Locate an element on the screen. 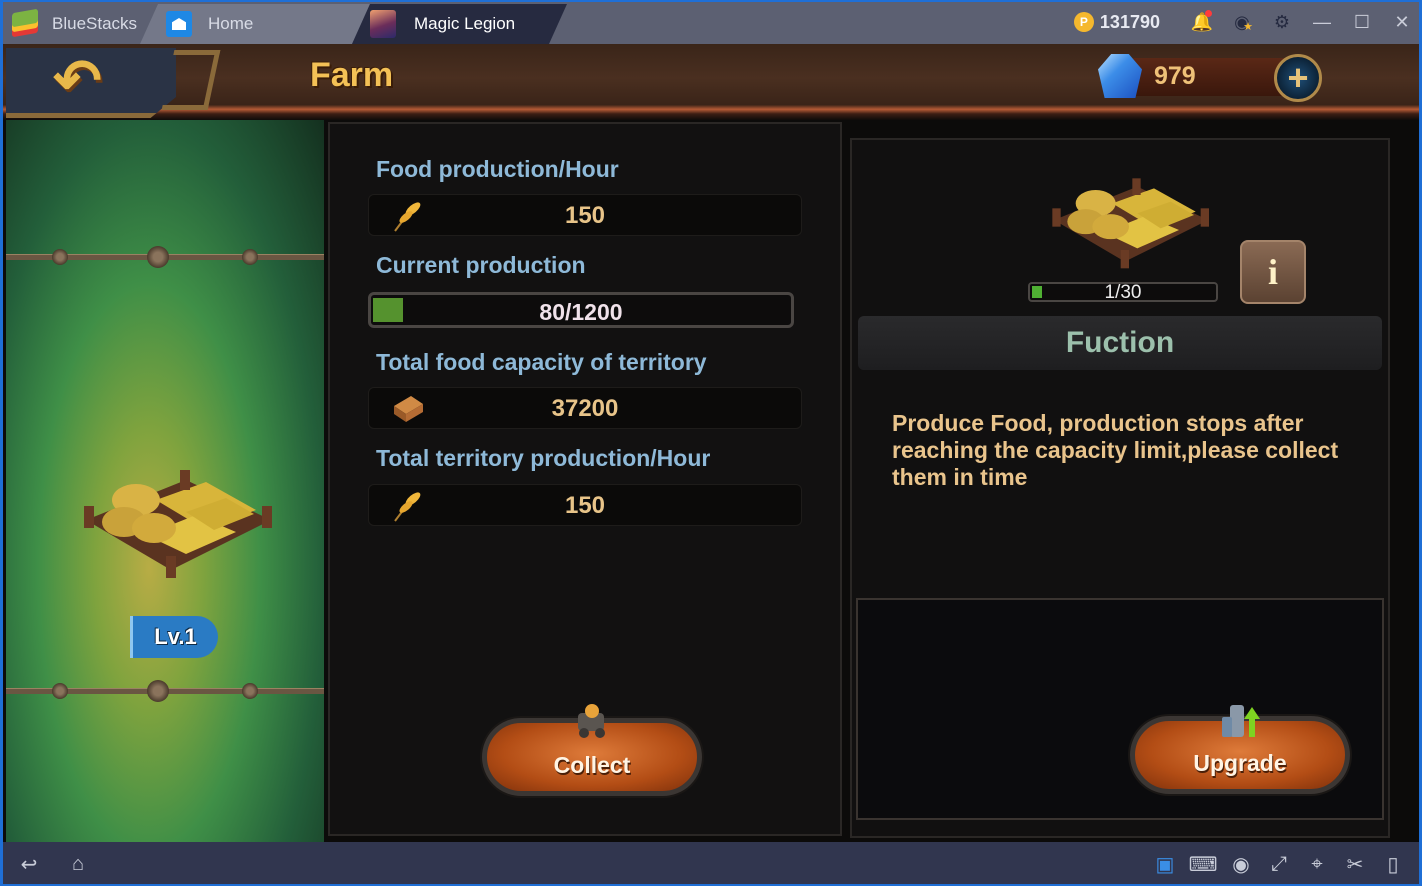 The height and width of the screenshot is (886, 1422). upgrade-label: Upgrade is located at coordinates (1240, 763).